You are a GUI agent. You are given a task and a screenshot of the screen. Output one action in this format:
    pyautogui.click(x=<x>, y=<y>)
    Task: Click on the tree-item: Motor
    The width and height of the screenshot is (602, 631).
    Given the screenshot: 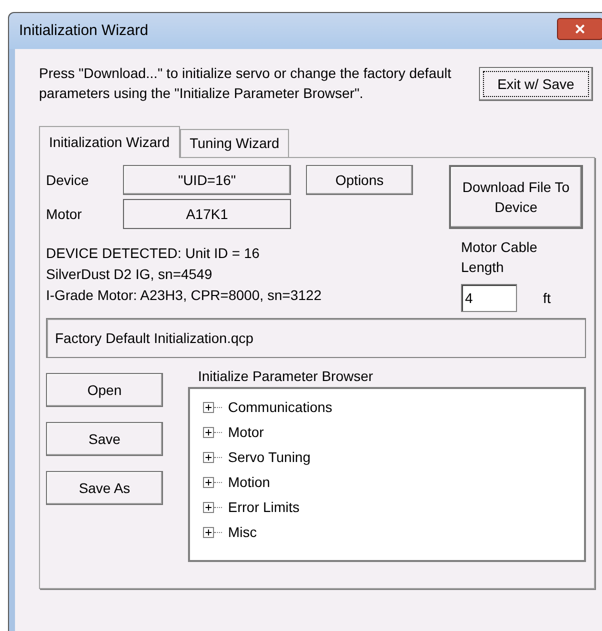 What is the action you would take?
    pyautogui.click(x=246, y=432)
    